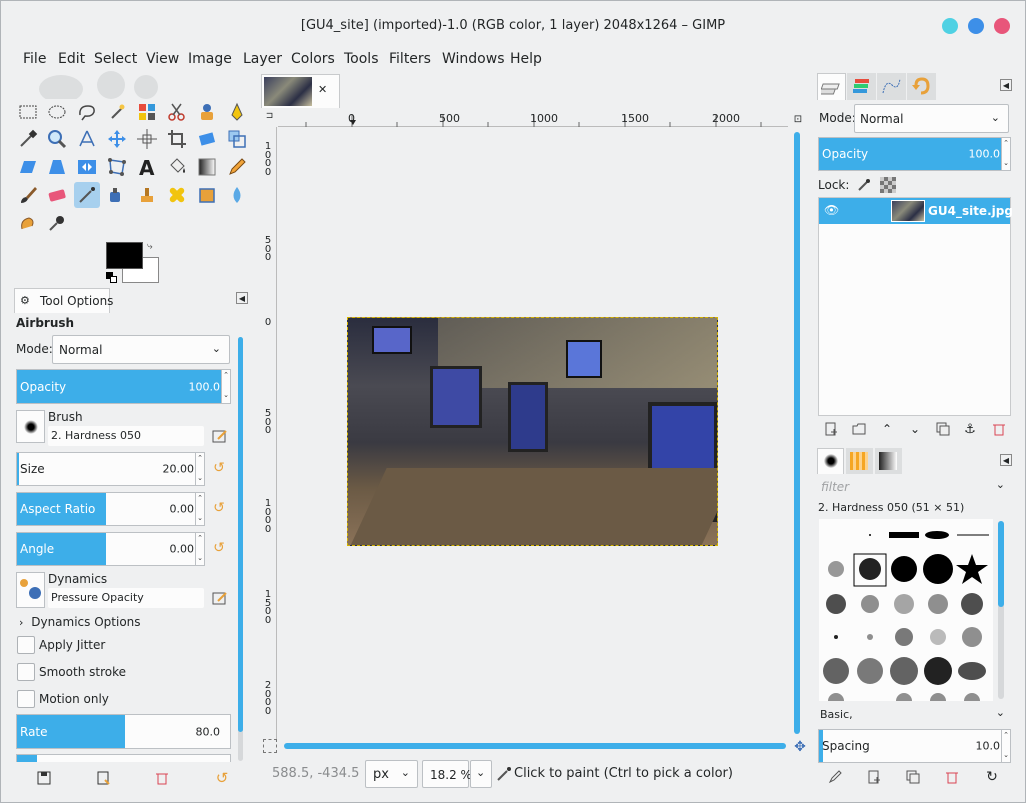  Describe the element at coordinates (798, 119) in the screenshot. I see `zoom-to-fit-icon: ⊡` at that location.